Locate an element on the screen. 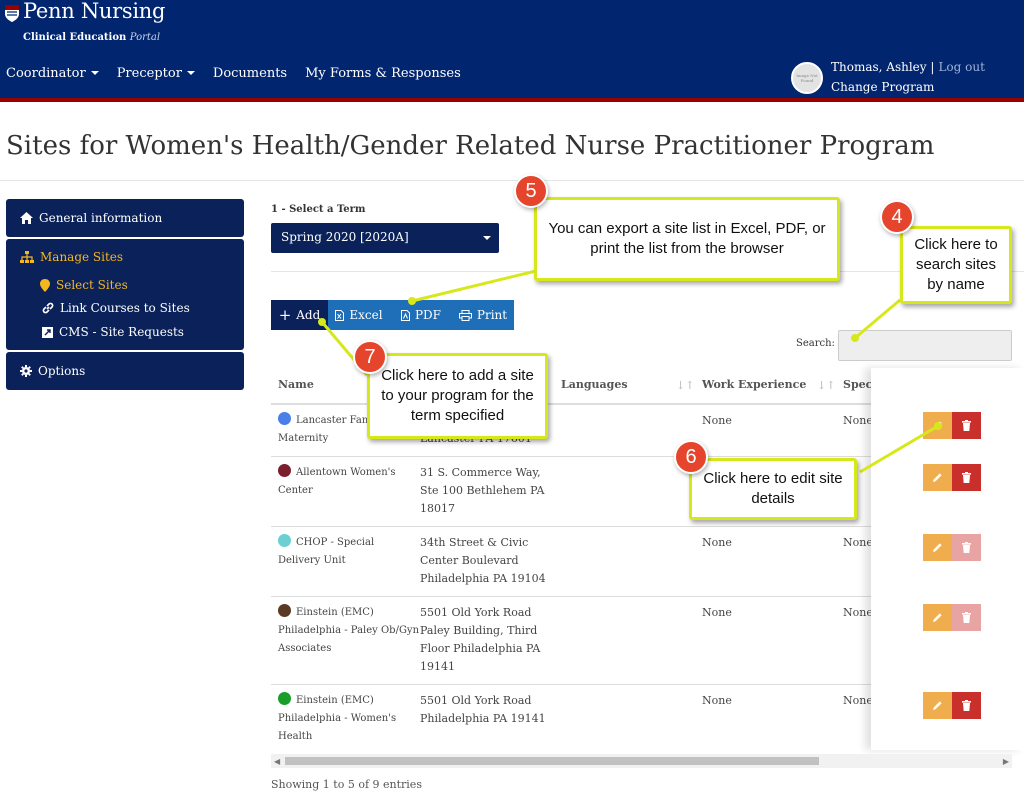  logo-title: Penn Nursing is located at coordinates (94, 11).